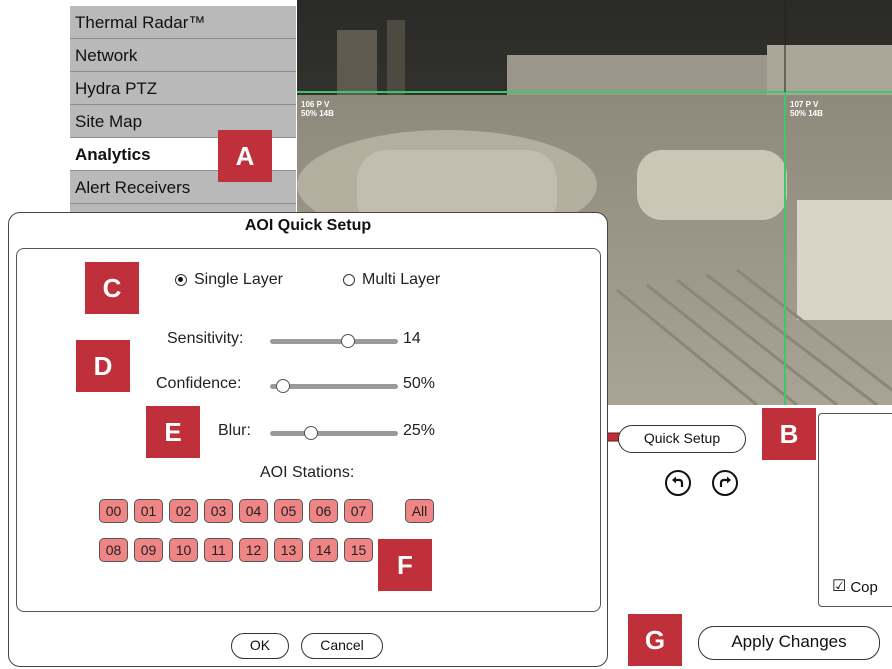 This screenshot has height=669, width=892. I want to click on aoi-station-button-15: 15, so click(358, 550).